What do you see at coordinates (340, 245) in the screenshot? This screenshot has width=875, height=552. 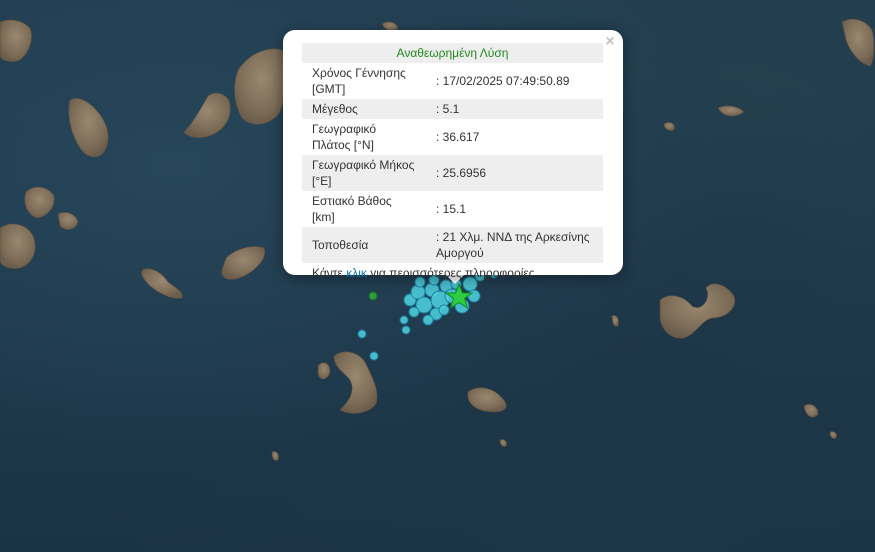 I see `info-label: Τοποθεσία` at bounding box center [340, 245].